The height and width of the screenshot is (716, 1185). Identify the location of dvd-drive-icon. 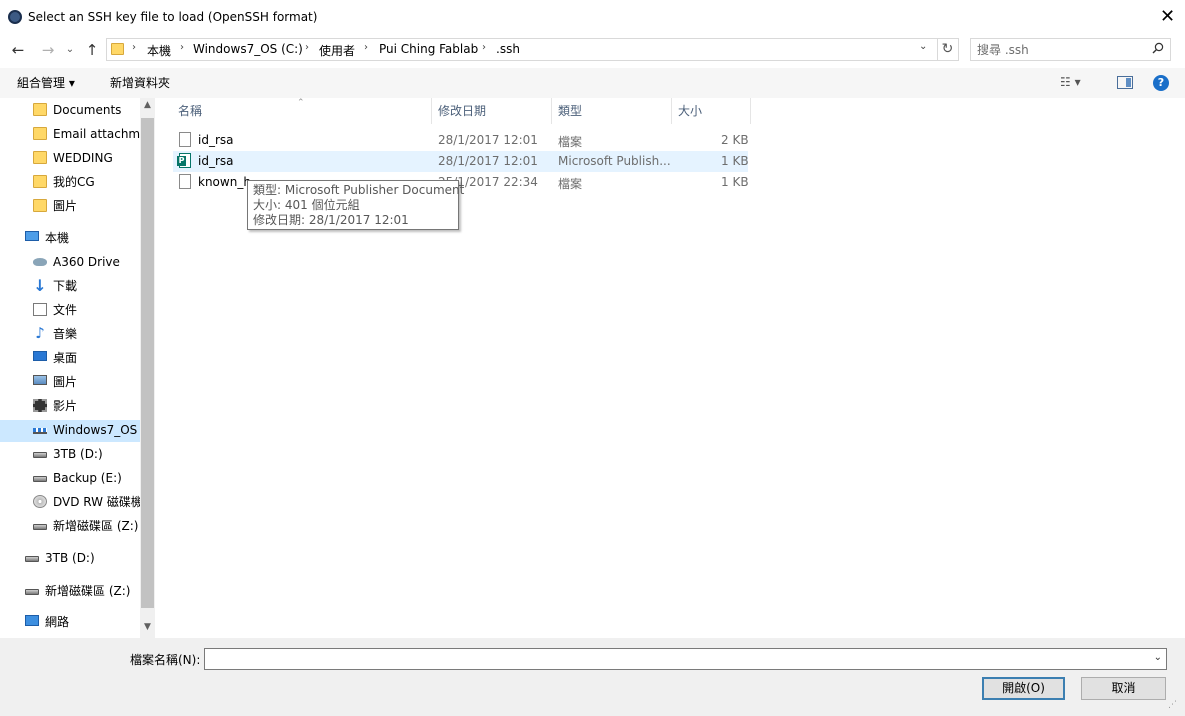
(40, 501).